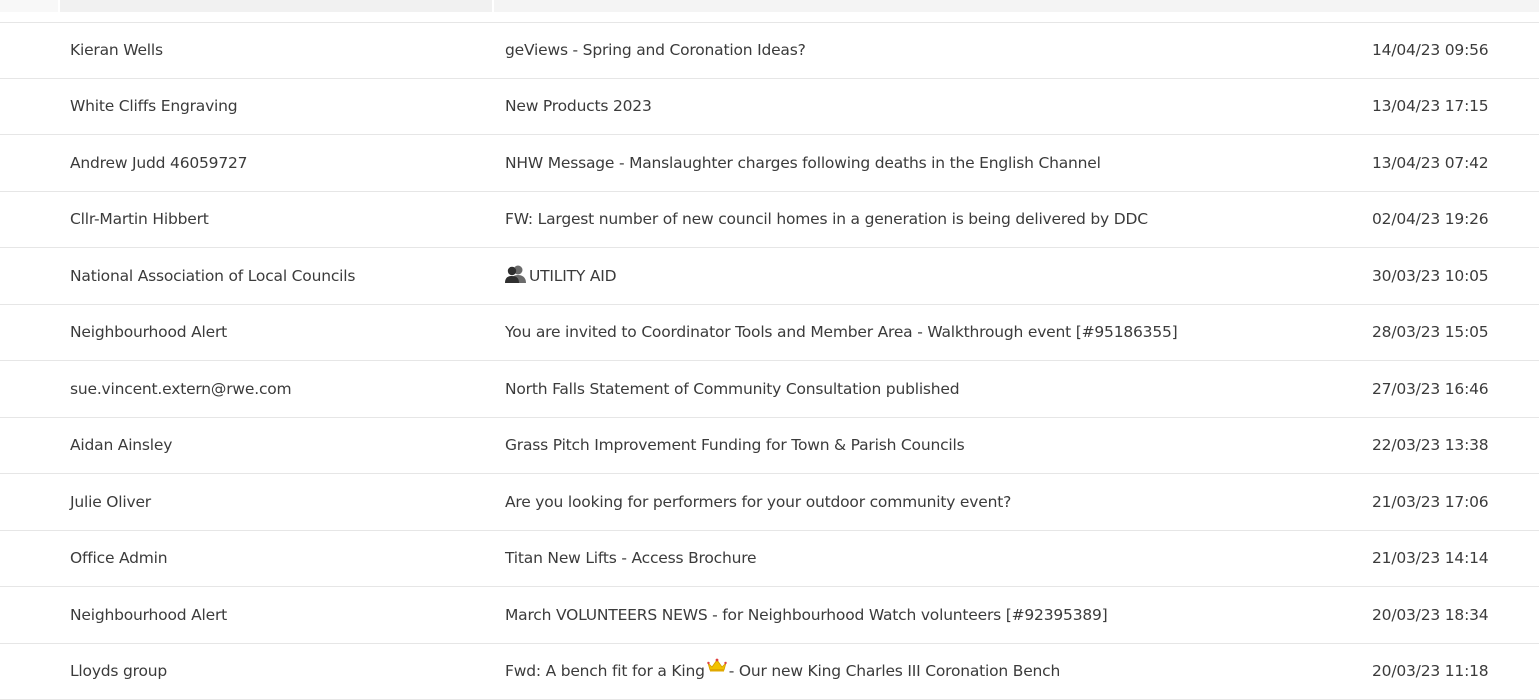  I want to click on email-sender: Cllr-Martin Hibbert, so click(280, 220).